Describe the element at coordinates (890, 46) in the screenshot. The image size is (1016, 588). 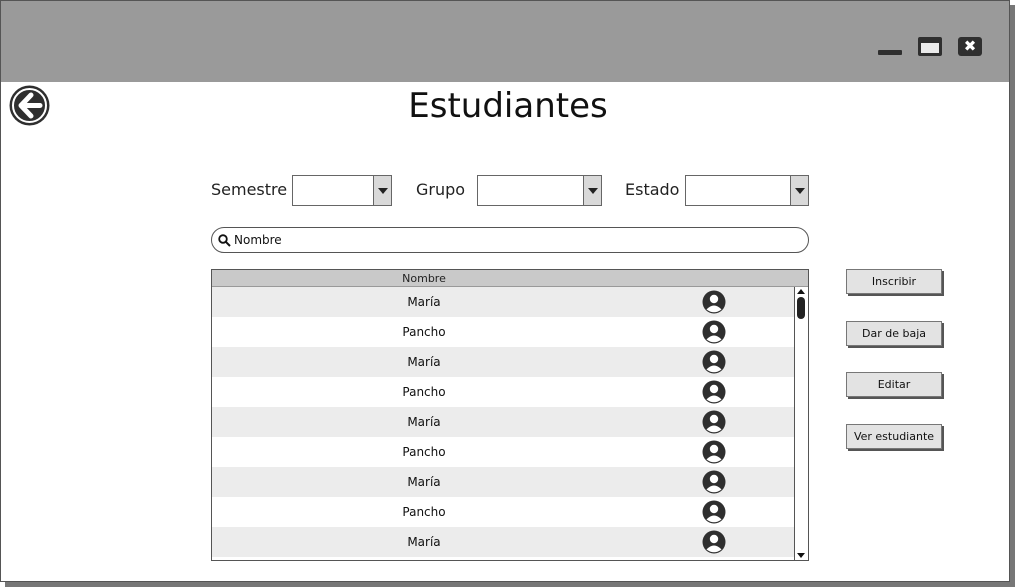
I see `minimize-icon` at that location.